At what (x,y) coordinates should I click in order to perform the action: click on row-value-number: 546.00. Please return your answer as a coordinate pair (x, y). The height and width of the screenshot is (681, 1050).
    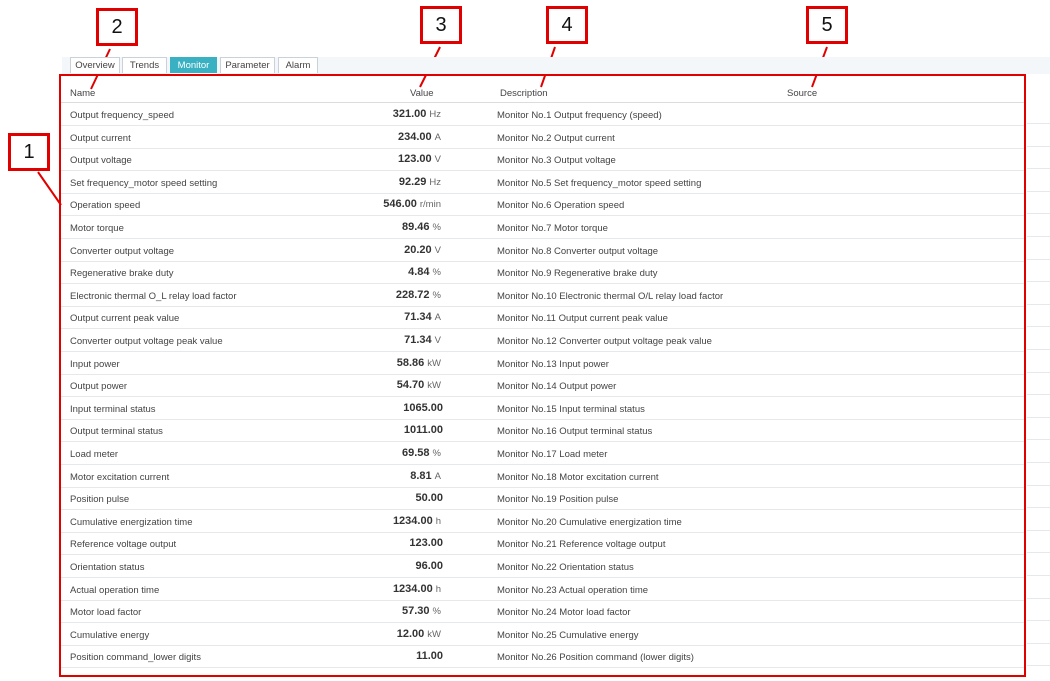
    Looking at the image, I should click on (400, 204).